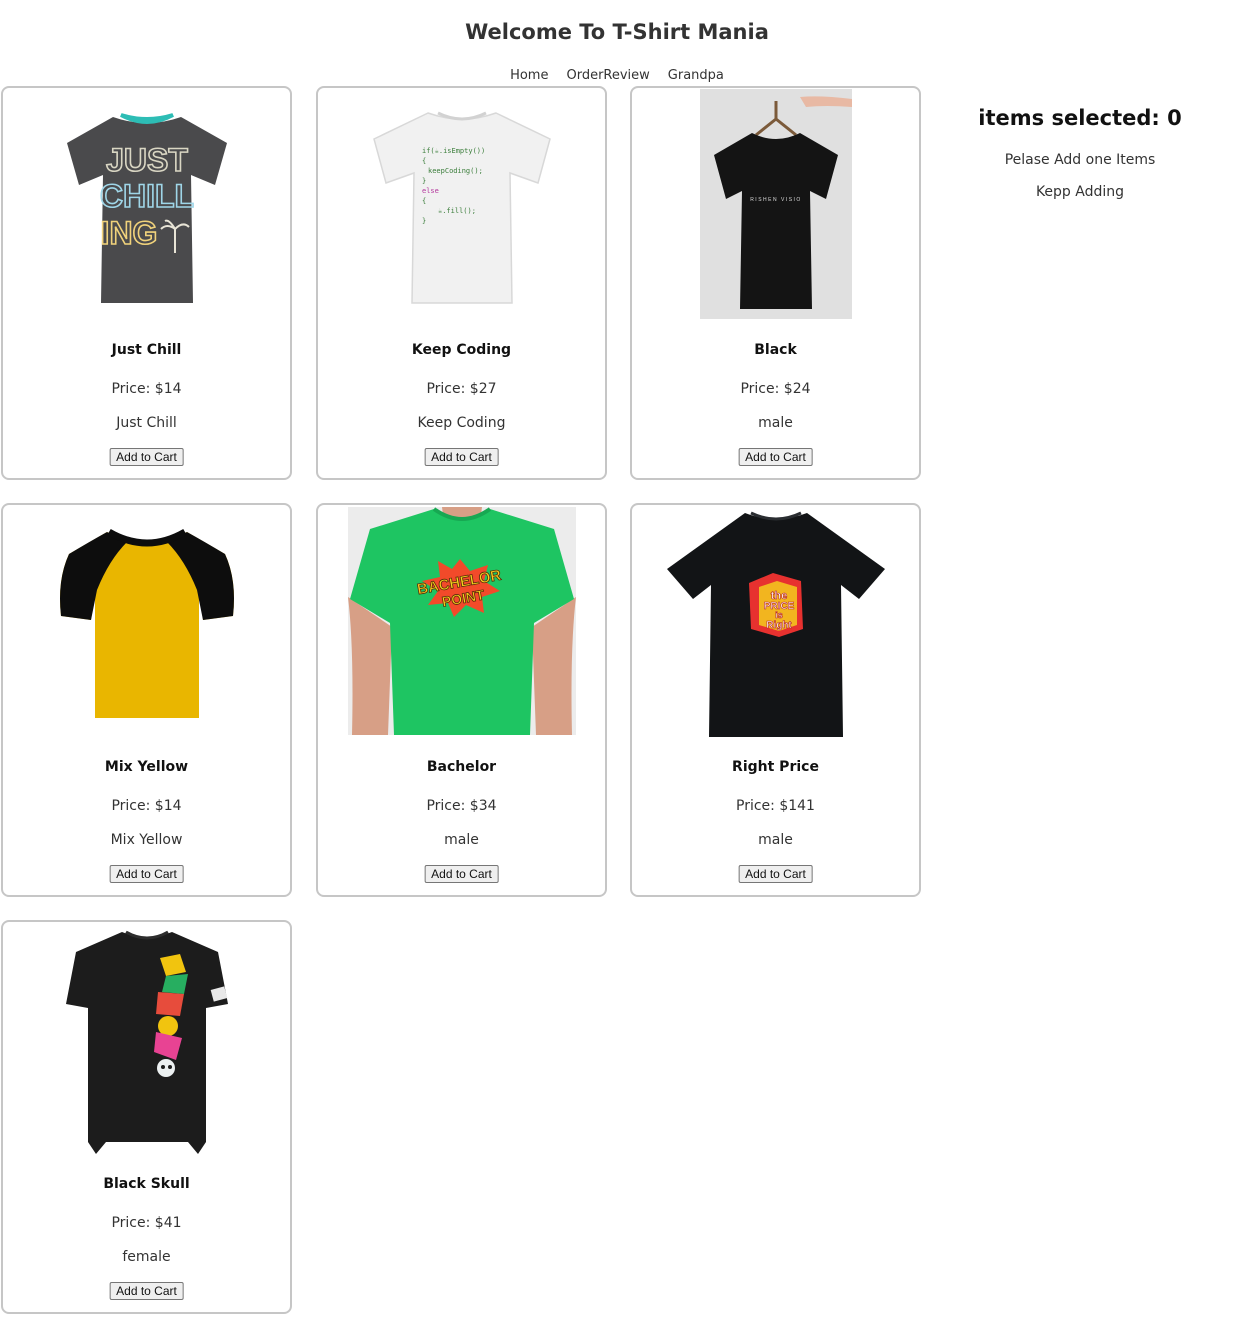 This screenshot has height=1318, width=1234. I want to click on svg-text: keepCoding();, so click(455, 171).